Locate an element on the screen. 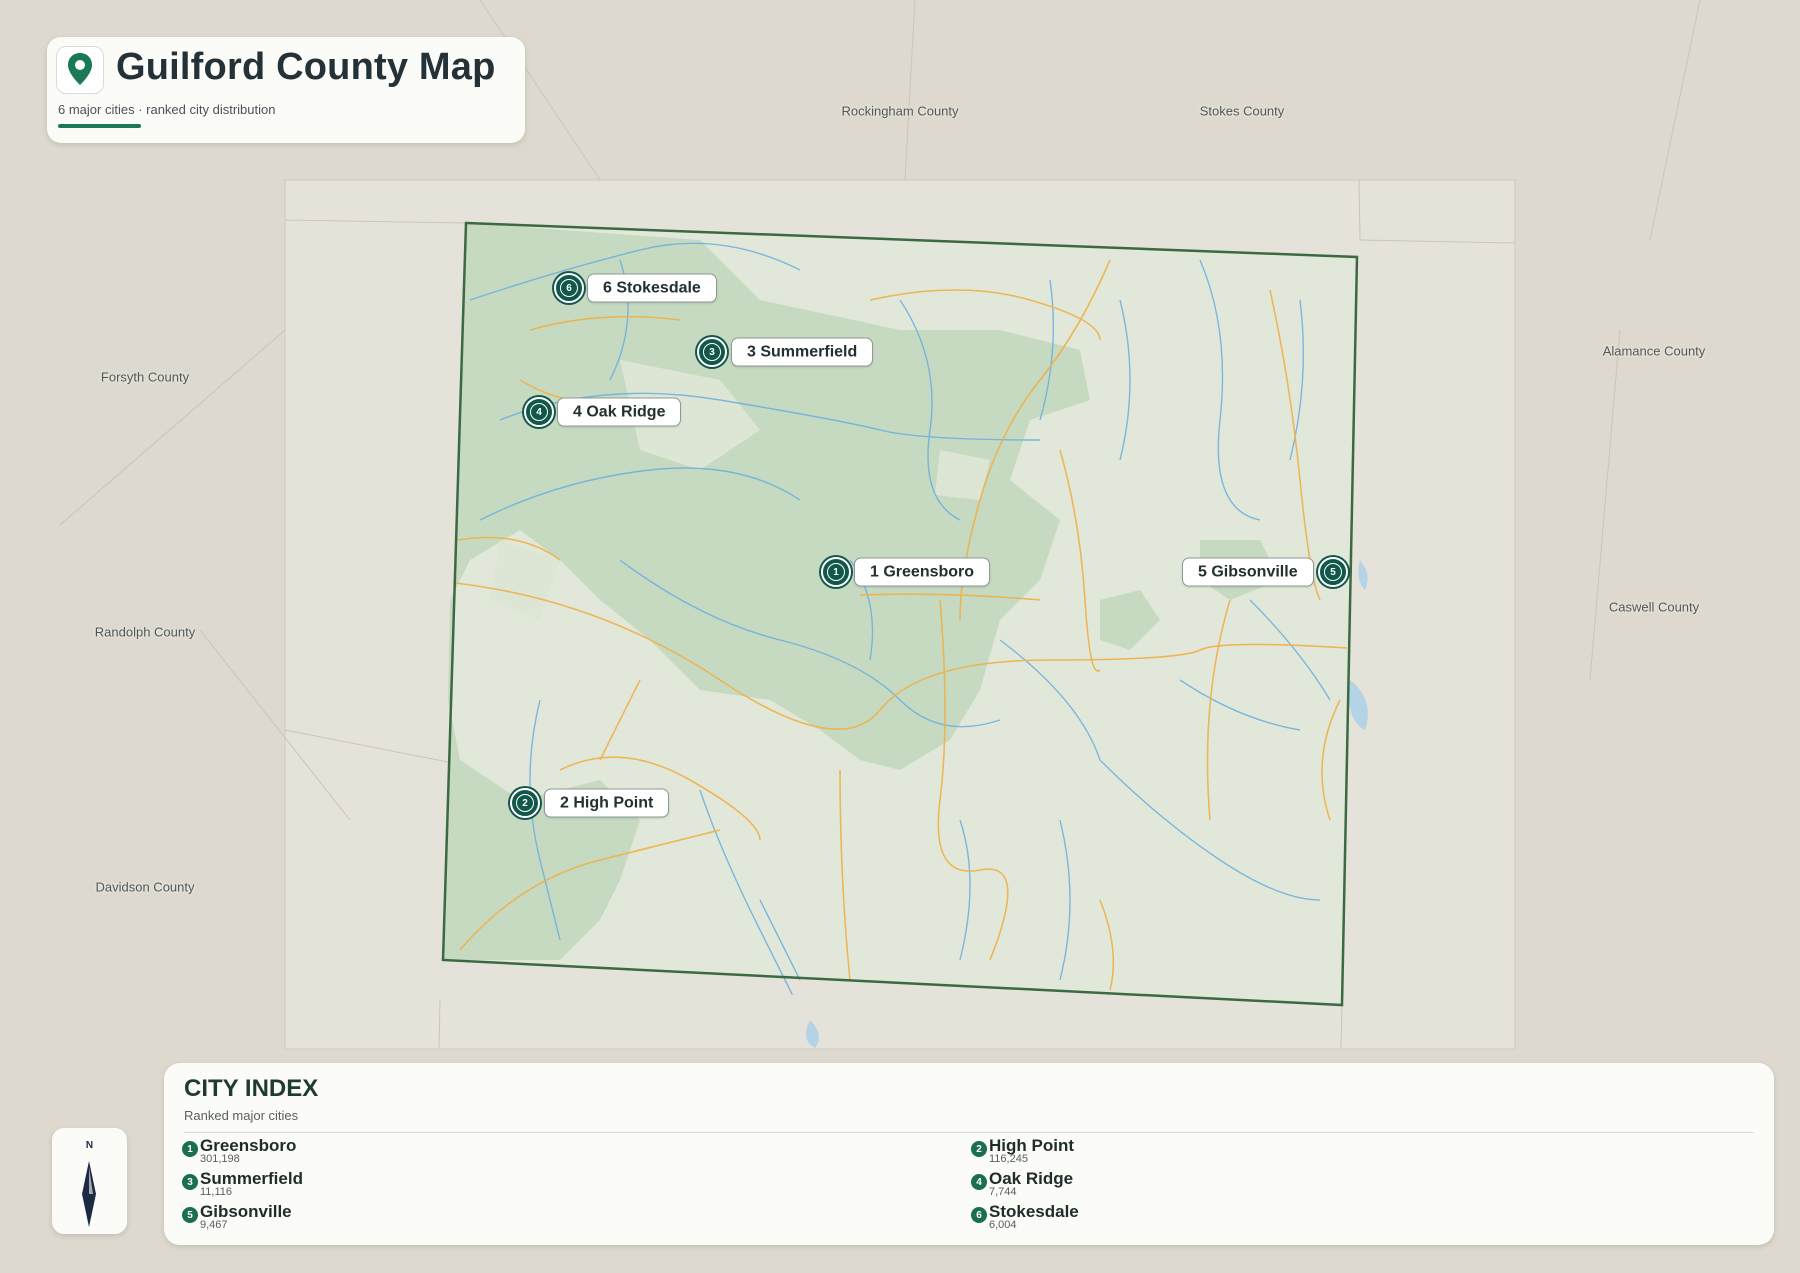 This screenshot has height=1273, width=1800. compass-north-label: N is located at coordinates (89, 1145).